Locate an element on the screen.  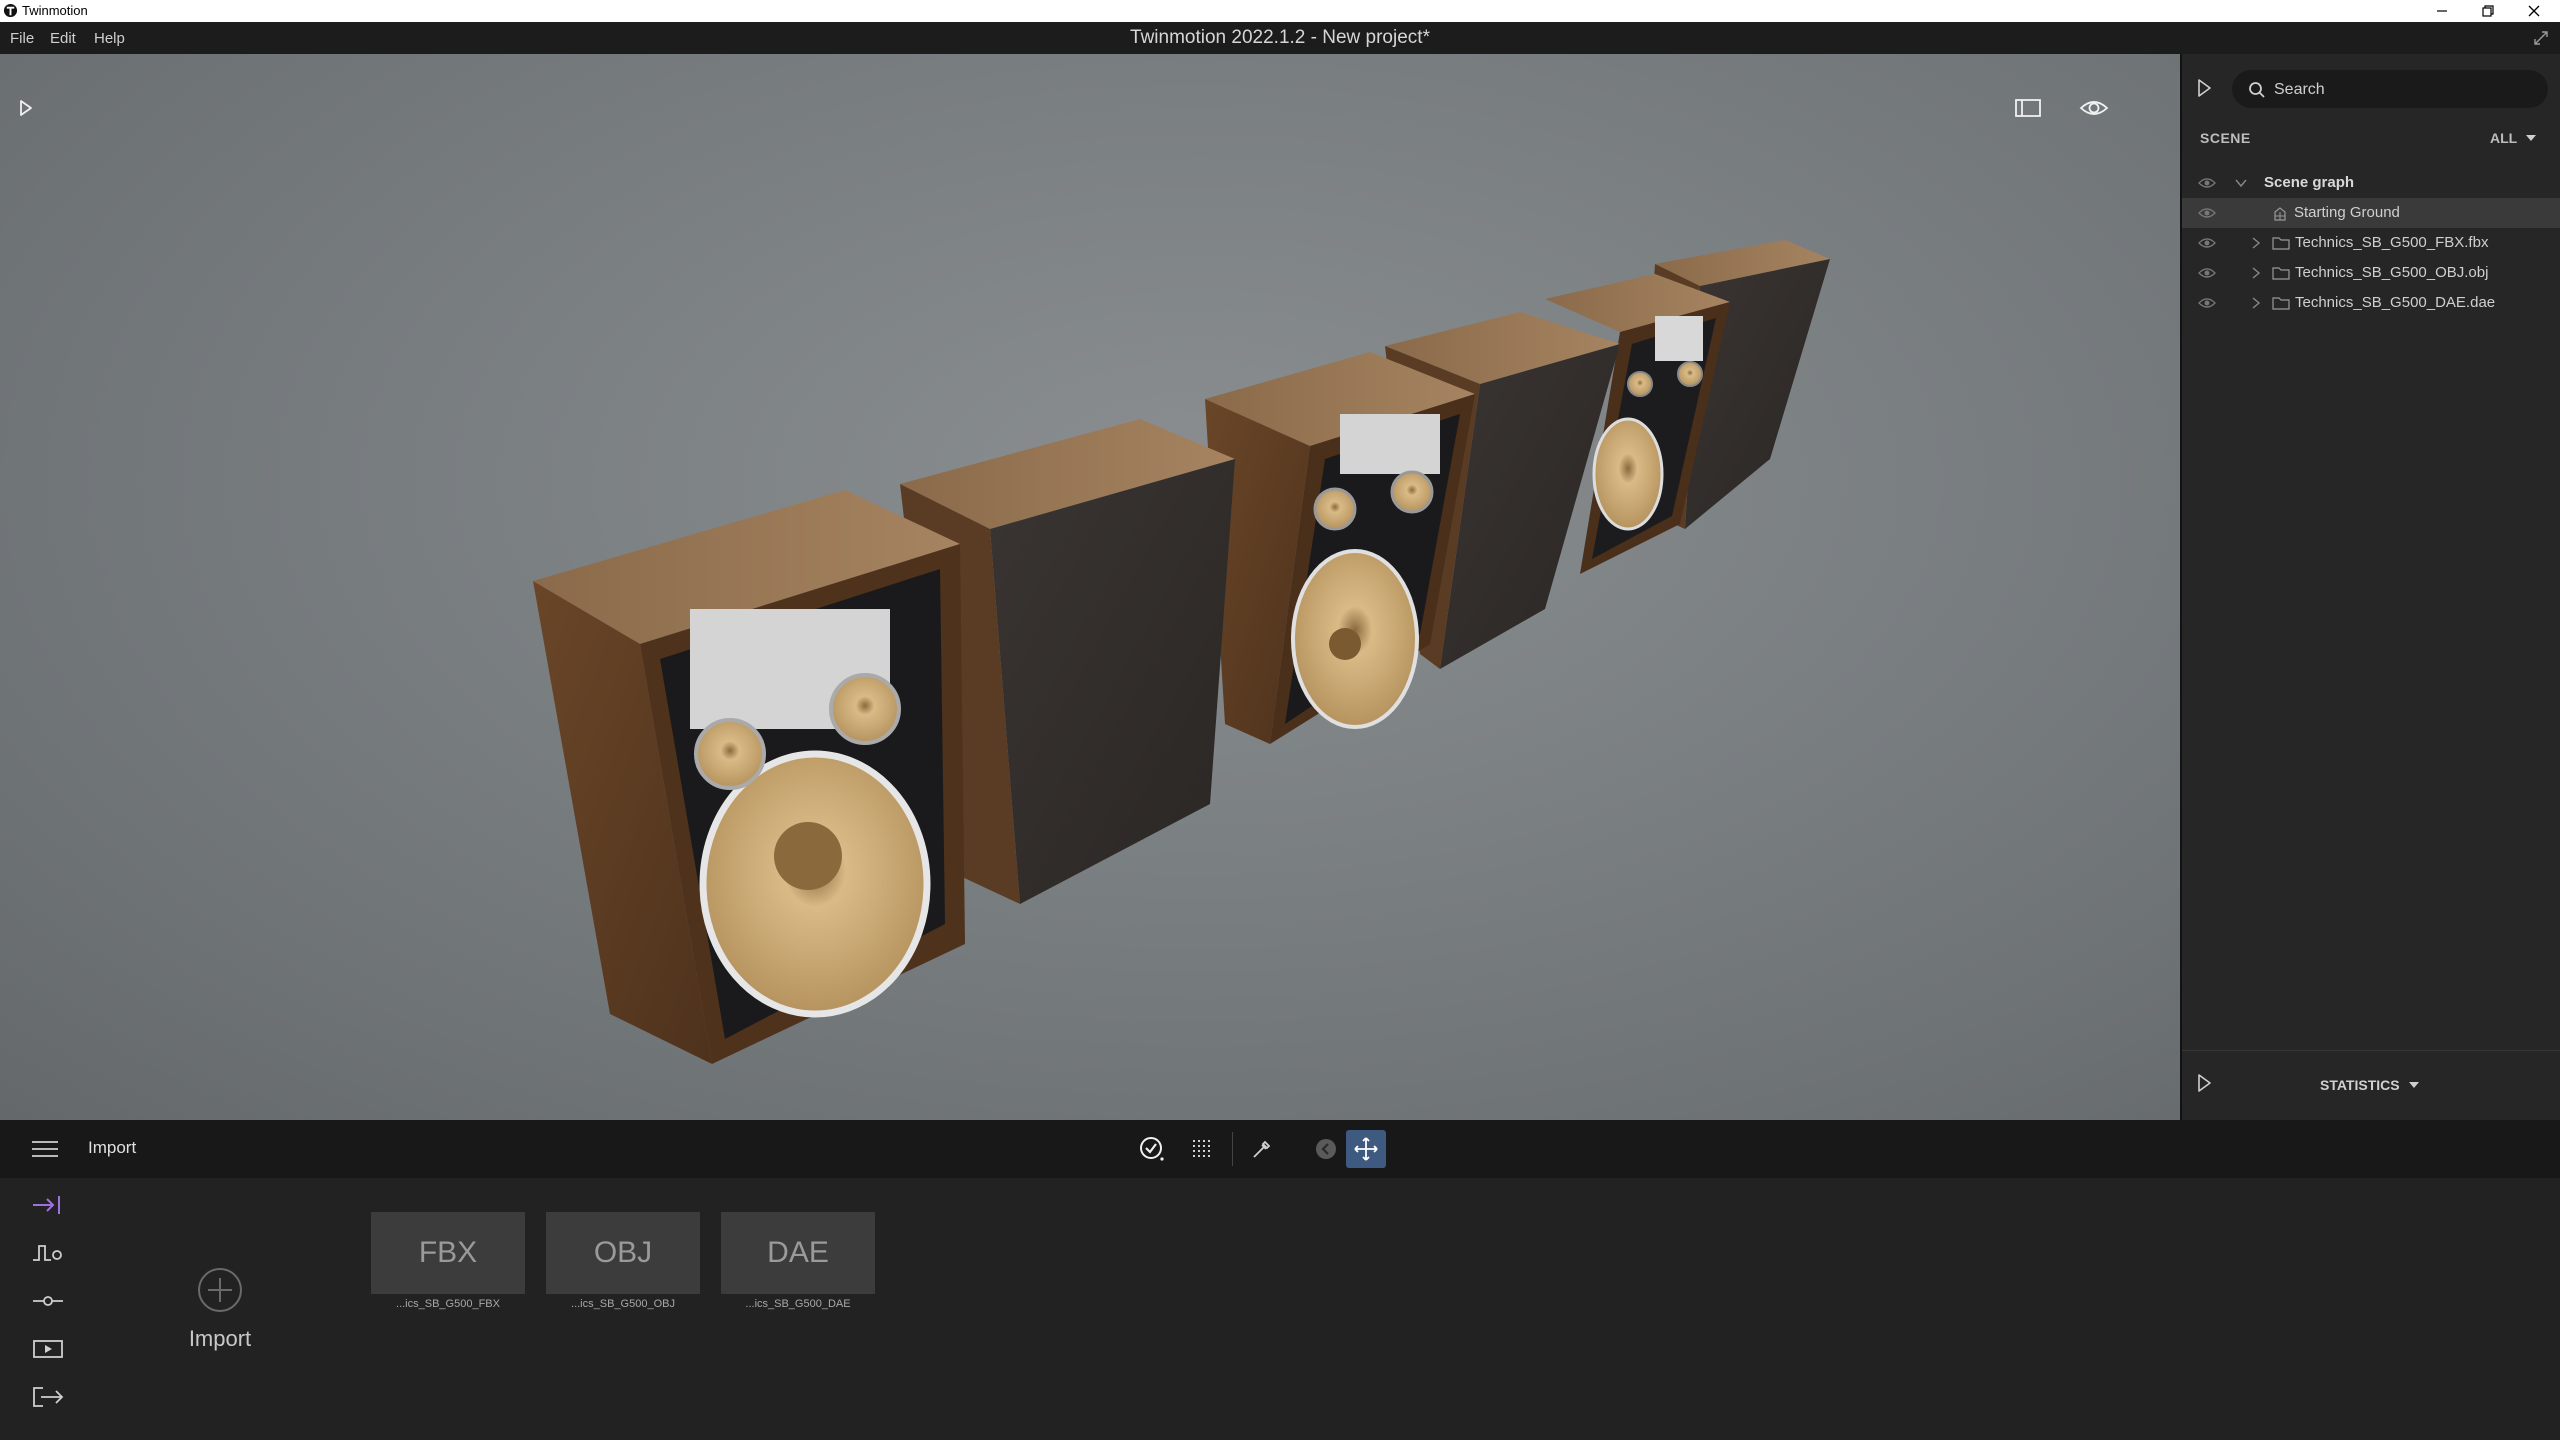
twinmotion-logo-icon is located at coordinates (10, 10).